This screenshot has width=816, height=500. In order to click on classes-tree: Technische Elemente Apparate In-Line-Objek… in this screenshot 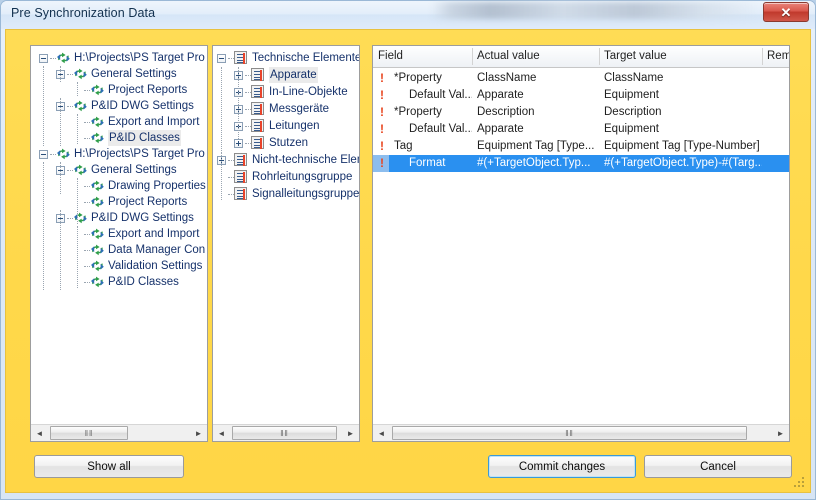, I will do `click(286, 243)`.